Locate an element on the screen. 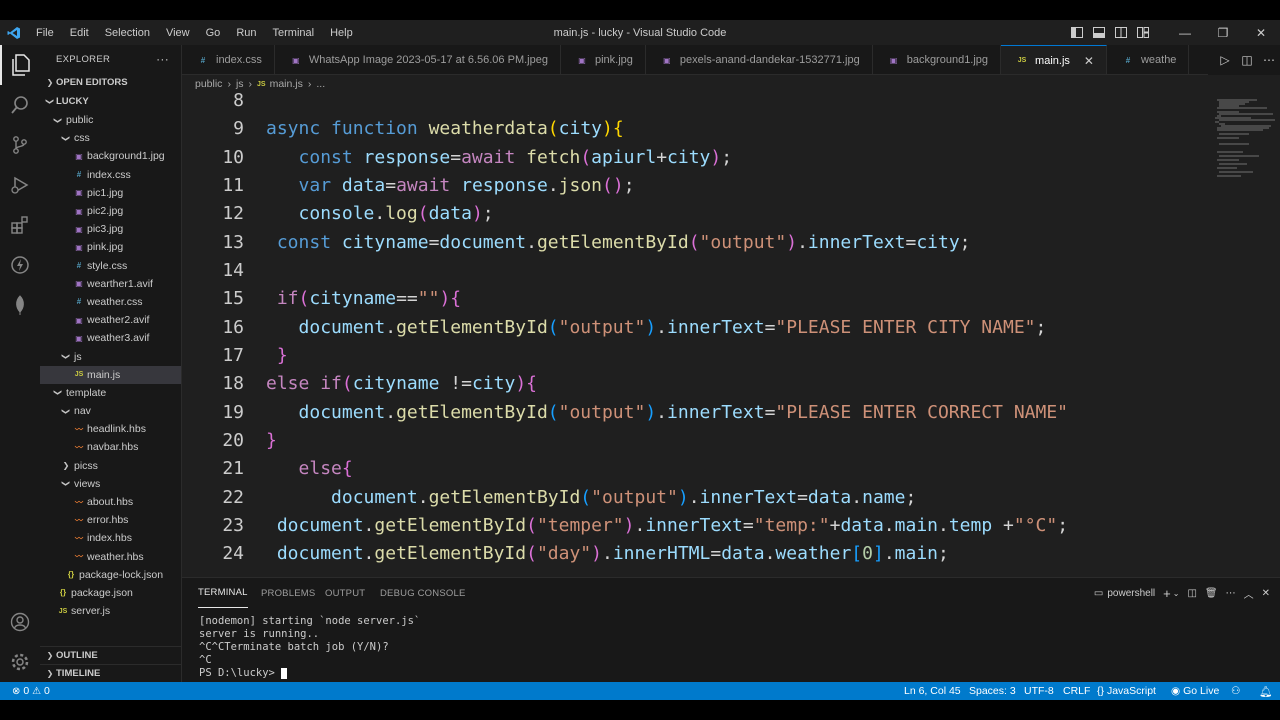 The width and height of the screenshot is (1280, 720). tree-file: ▣ weather2.avif is located at coordinates (110, 320).